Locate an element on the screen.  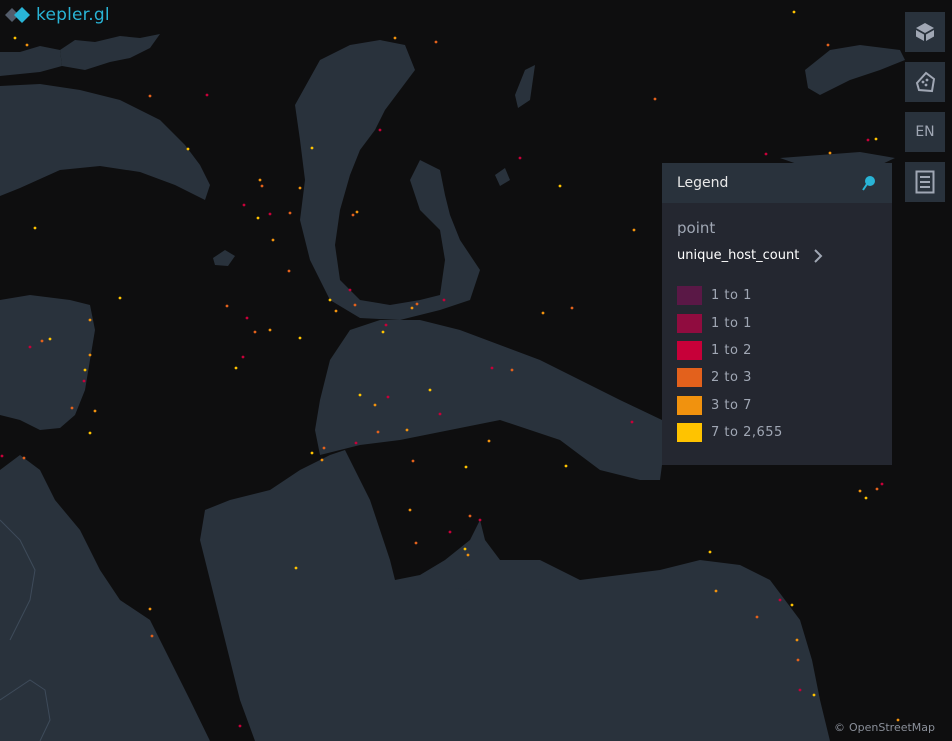
chevron-right-icon is located at coordinates (818, 255).